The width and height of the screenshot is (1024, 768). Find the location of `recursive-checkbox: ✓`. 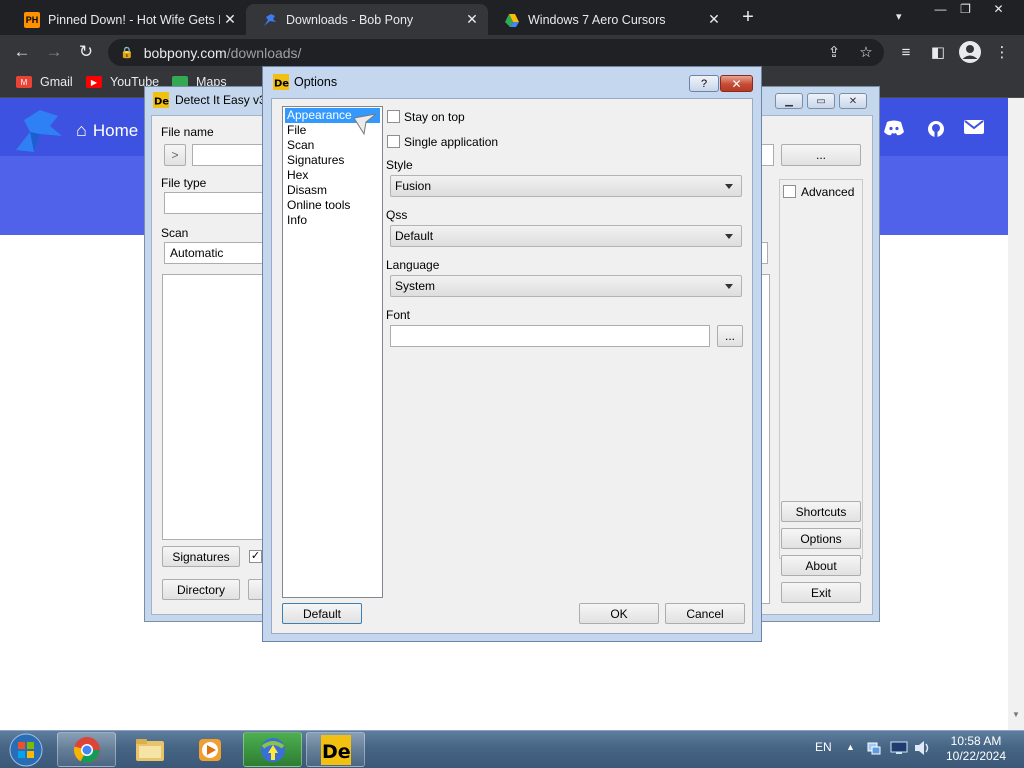

recursive-checkbox: ✓ is located at coordinates (255, 556).